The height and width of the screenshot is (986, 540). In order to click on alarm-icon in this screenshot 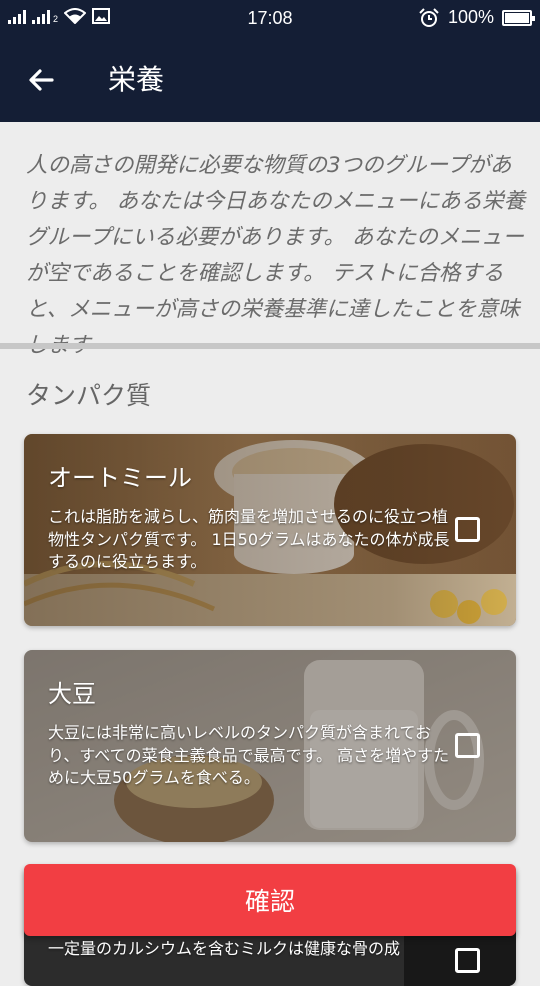, I will do `click(429, 17)`.